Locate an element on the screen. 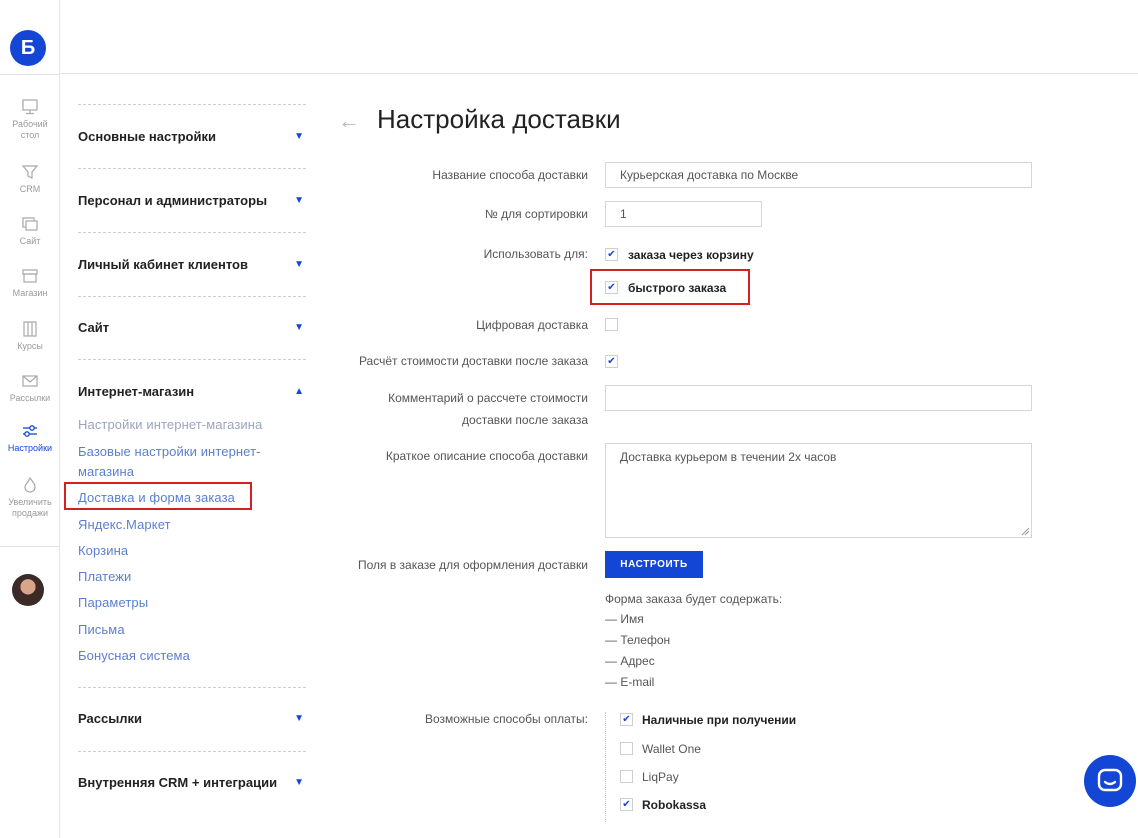 This screenshot has height=838, width=1138. header-divider is located at coordinates (599, 73).